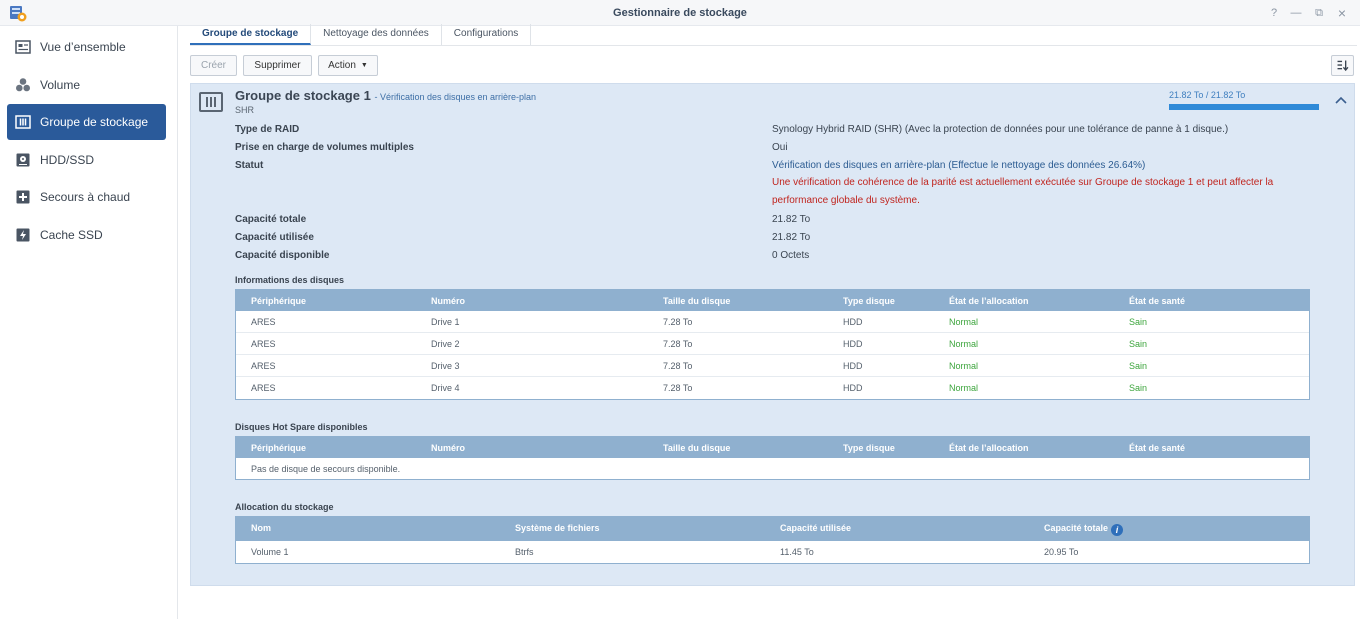  I want to click on table-row: Volume 1 Btrfs 11.45 To 20.95 To, so click(772, 552).